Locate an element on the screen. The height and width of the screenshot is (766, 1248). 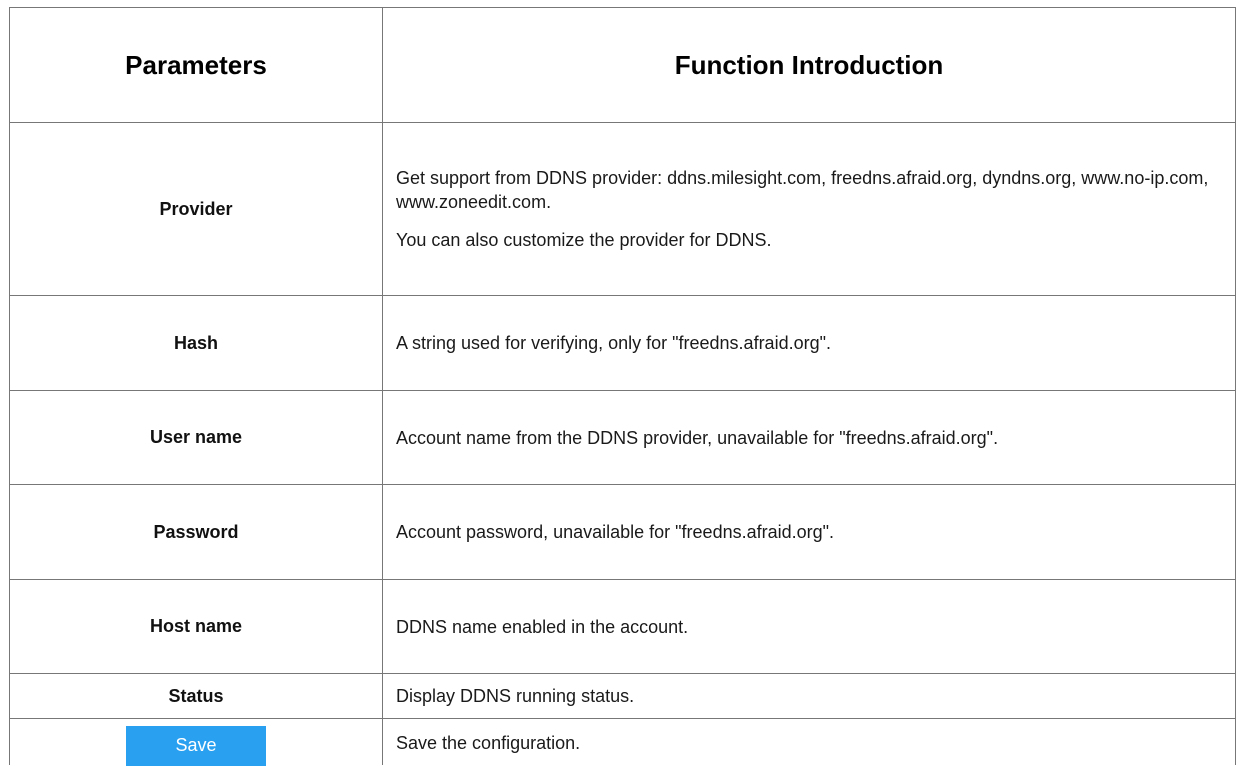
table-row: Status Display DDNS running status. is located at coordinates (622, 696).